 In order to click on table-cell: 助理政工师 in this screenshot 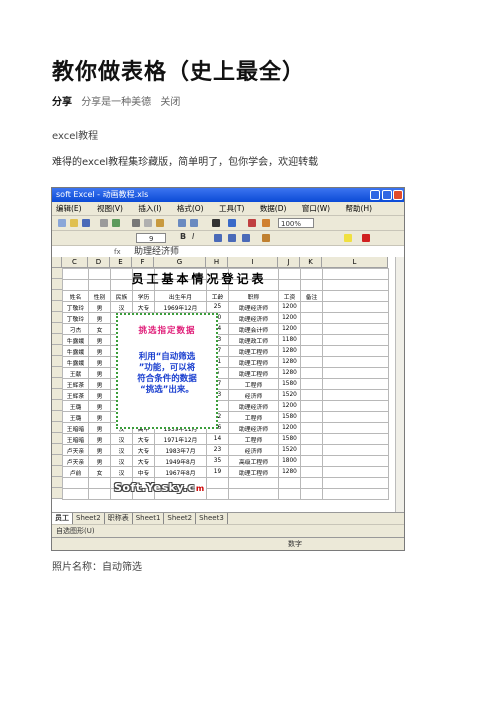, I will do `click(253, 340)`.